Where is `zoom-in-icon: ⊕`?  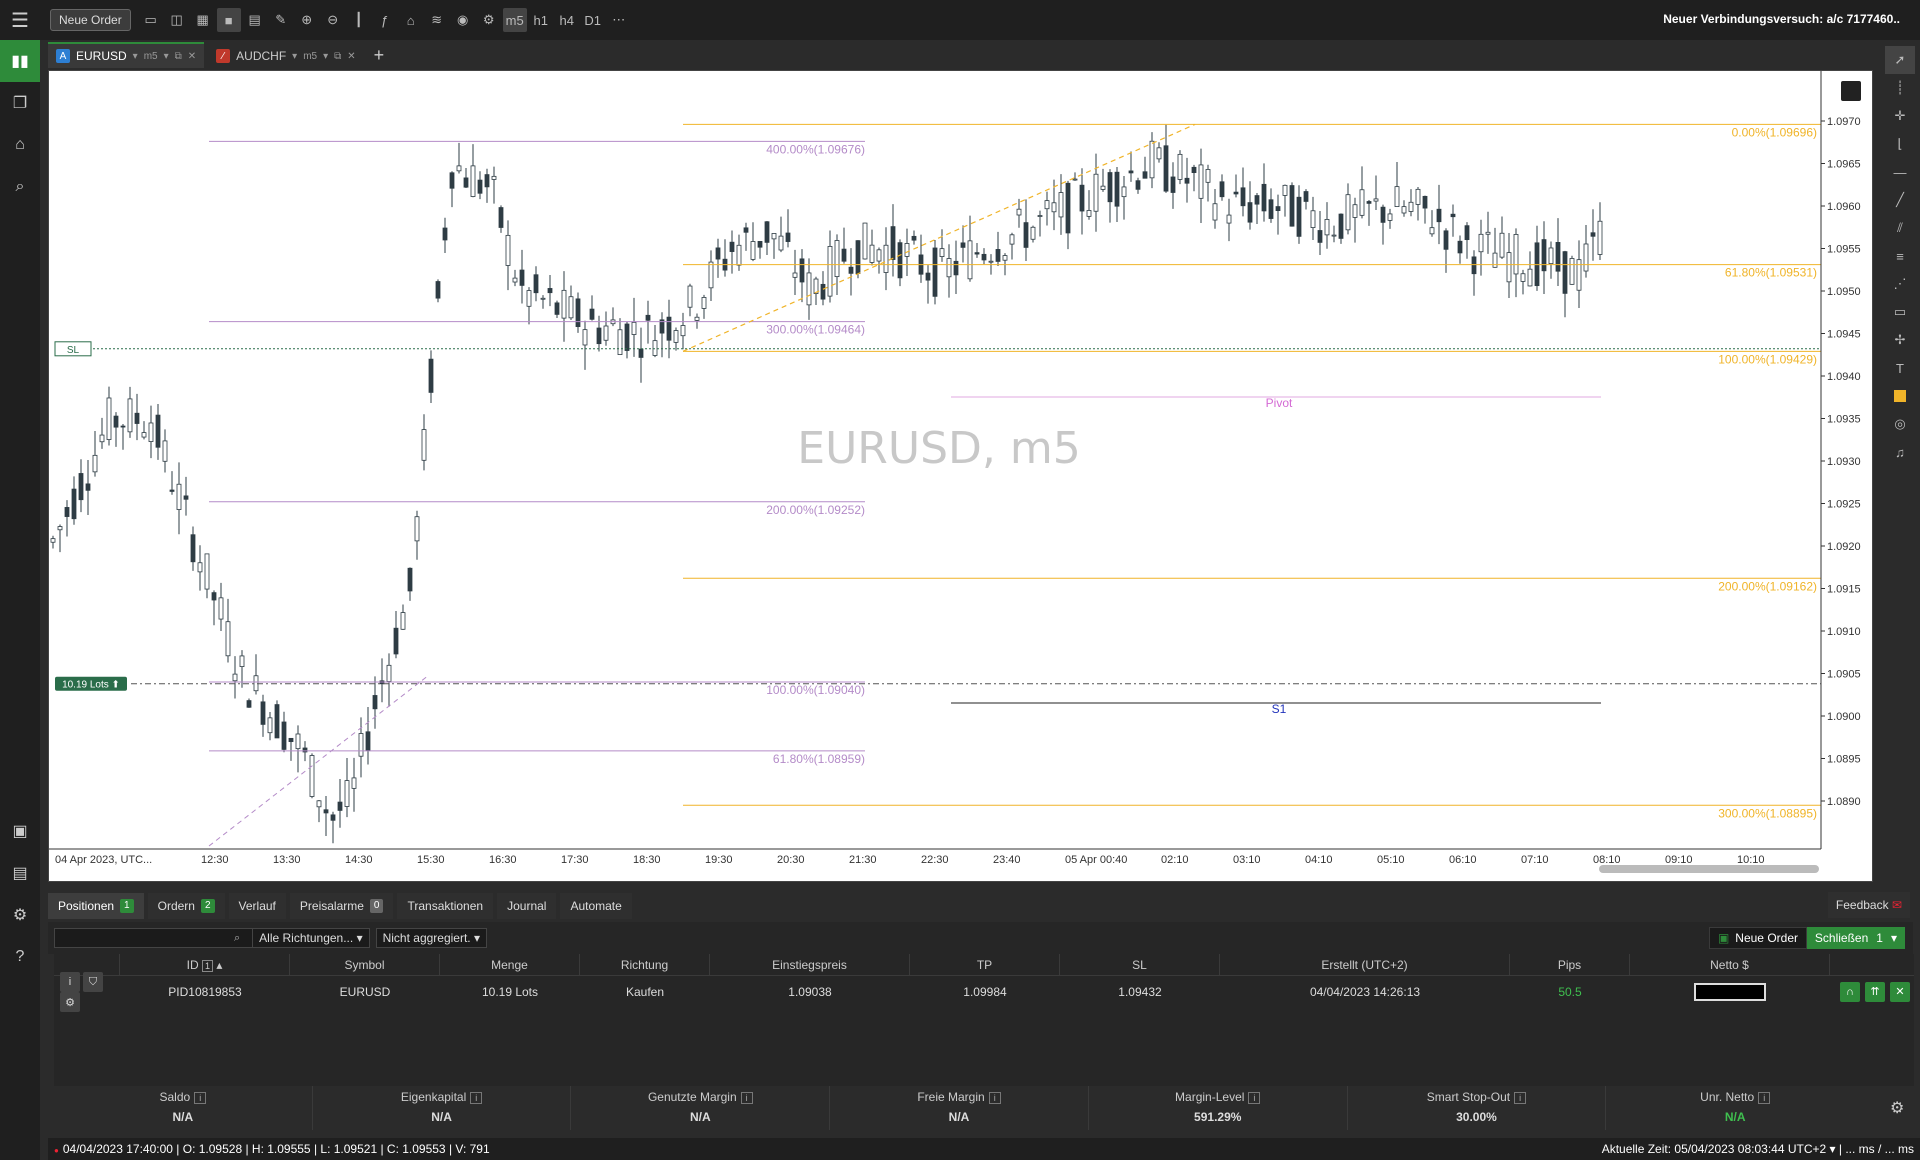 zoom-in-icon: ⊕ is located at coordinates (307, 20).